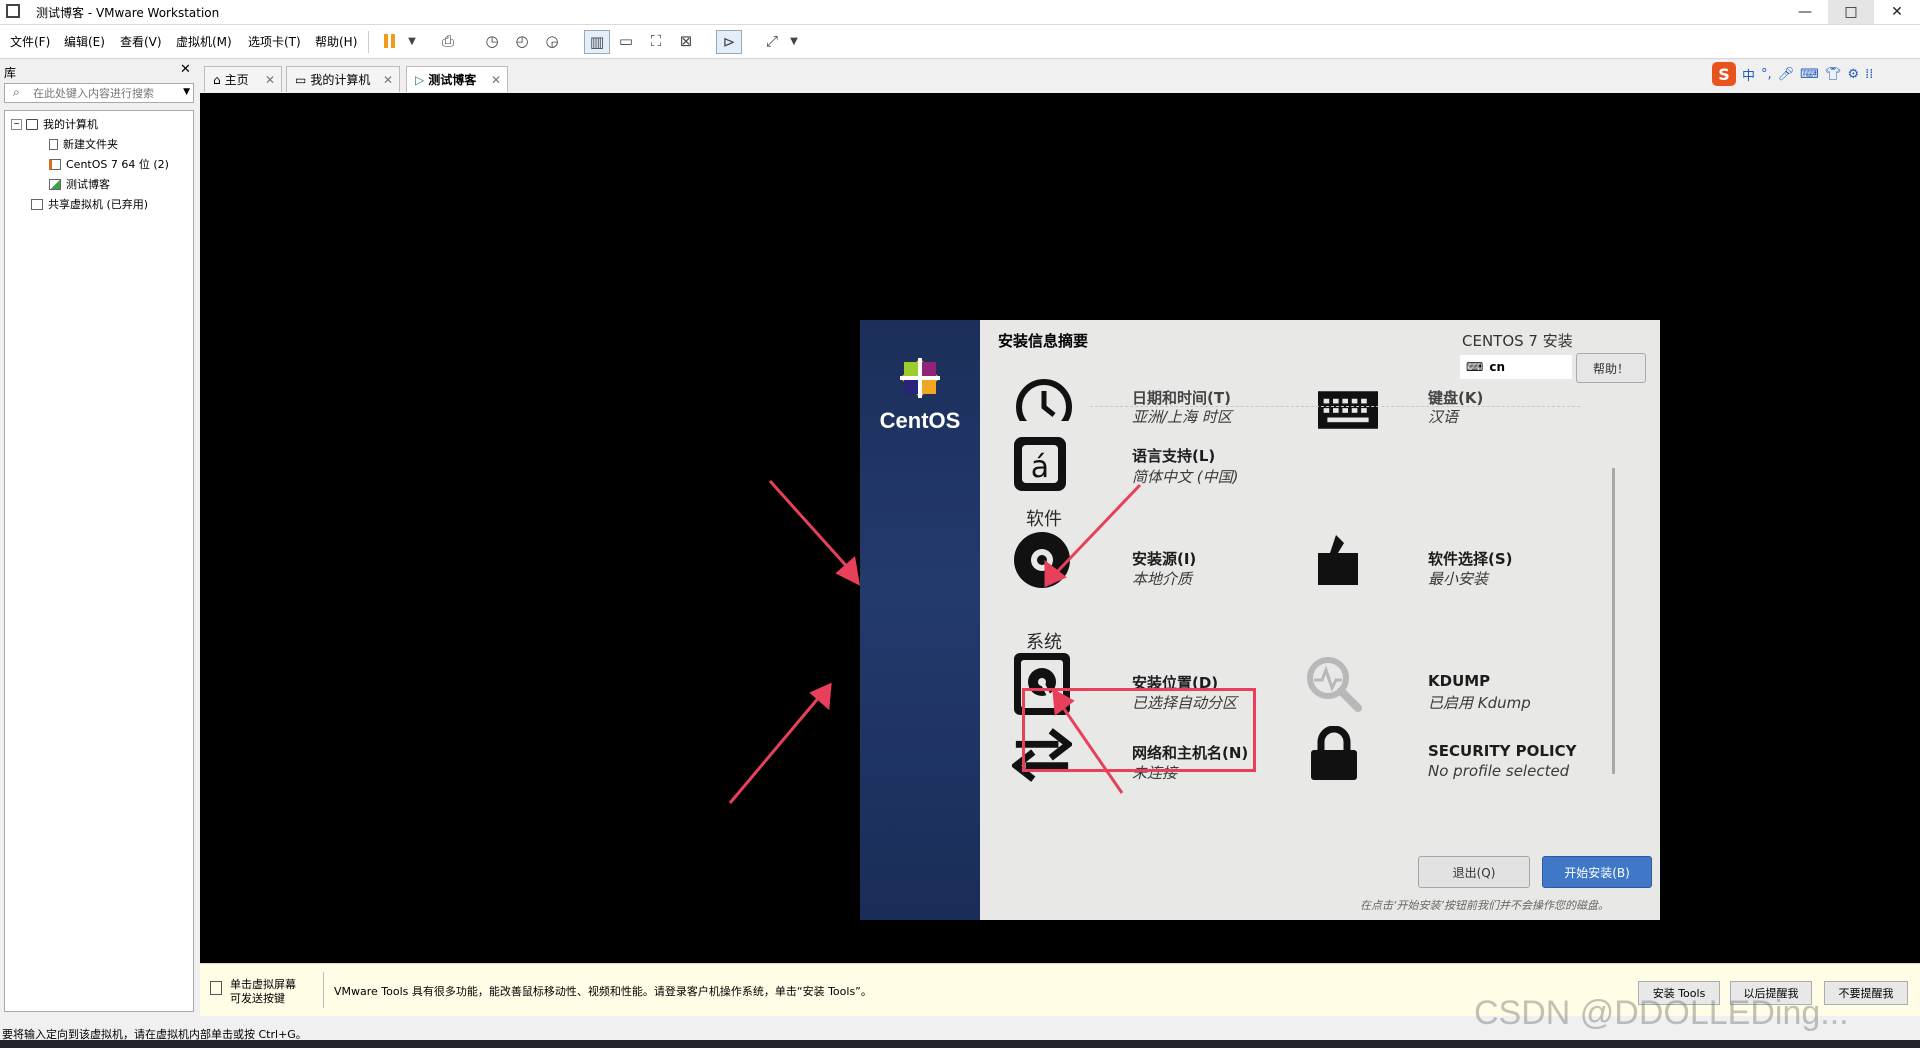 The width and height of the screenshot is (1920, 1048). What do you see at coordinates (32, 124) in the screenshot?
I see `computer-icon` at bounding box center [32, 124].